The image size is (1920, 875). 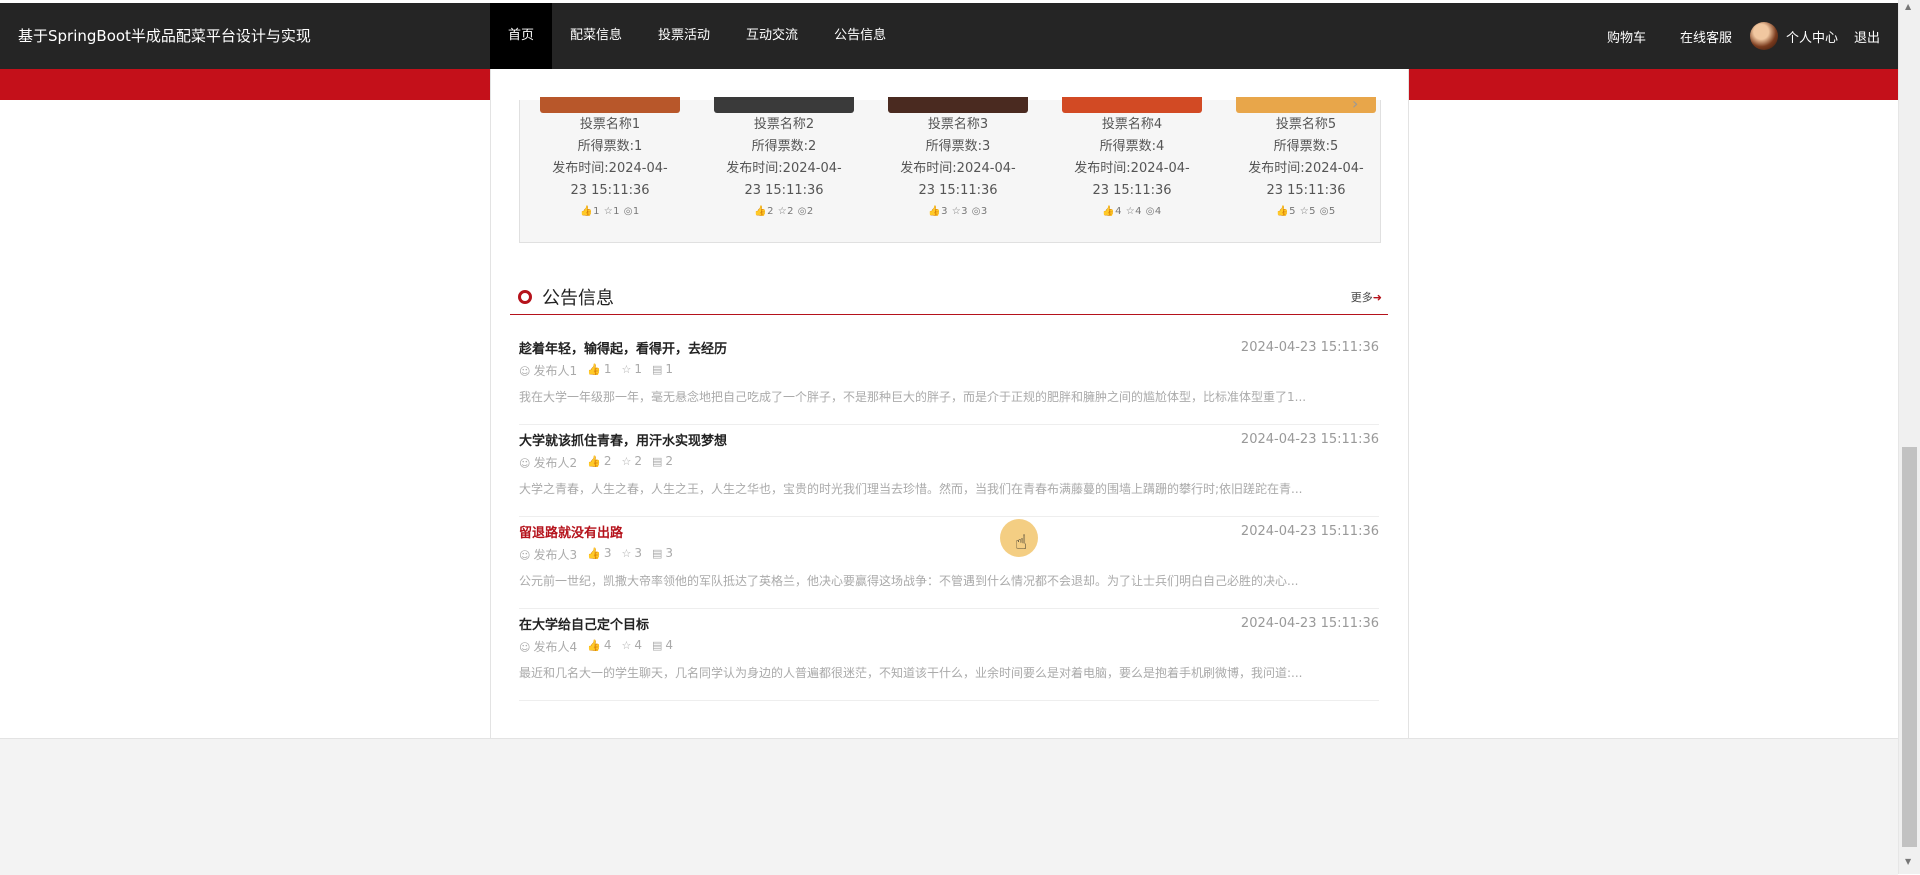 I want to click on nav-home: 首页, so click(x=521, y=36).